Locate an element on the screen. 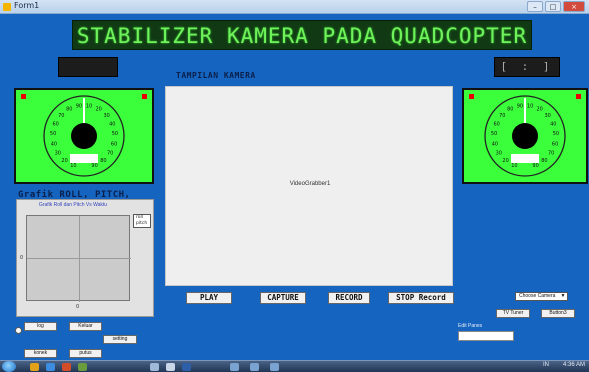 The image size is (589, 372). chart-x-tick: 0 is located at coordinates (78, 307).